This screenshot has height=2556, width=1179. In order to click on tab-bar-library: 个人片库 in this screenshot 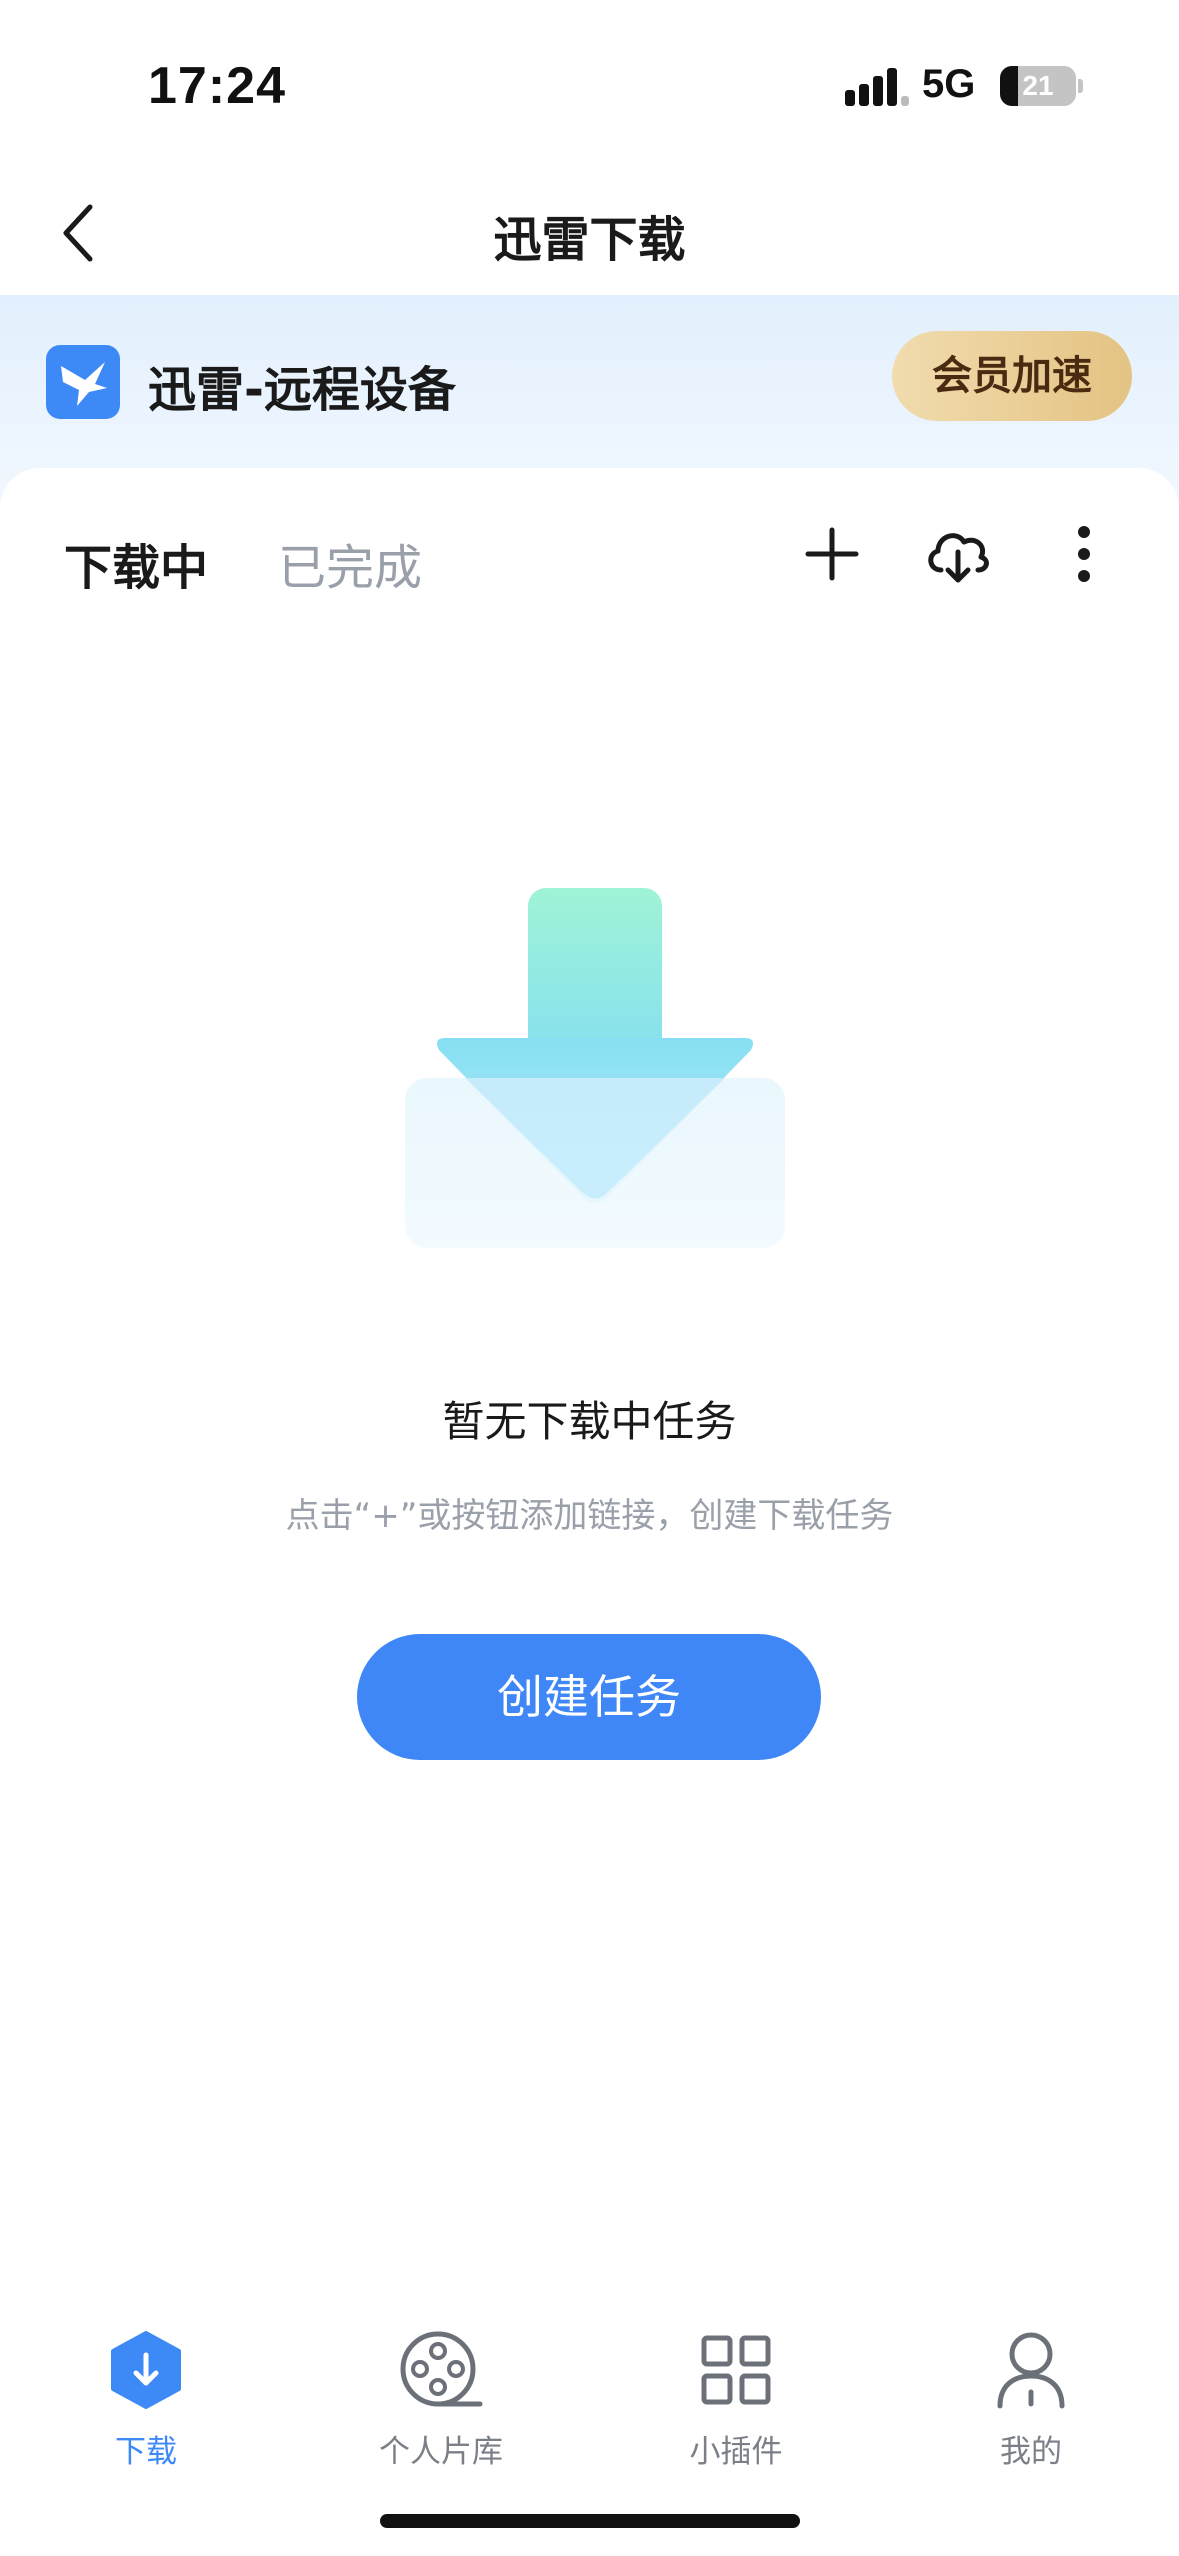, I will do `click(441, 2395)`.